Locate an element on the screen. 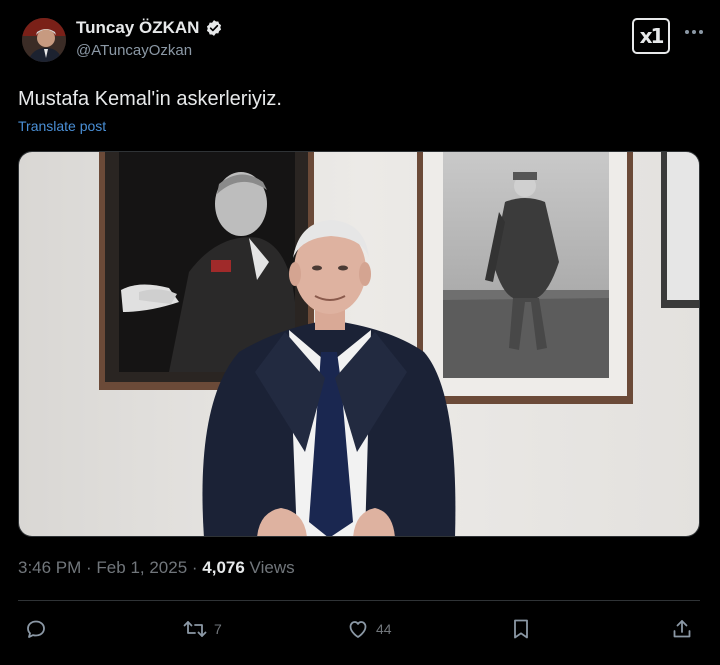  avatar-image is located at coordinates (44, 40).